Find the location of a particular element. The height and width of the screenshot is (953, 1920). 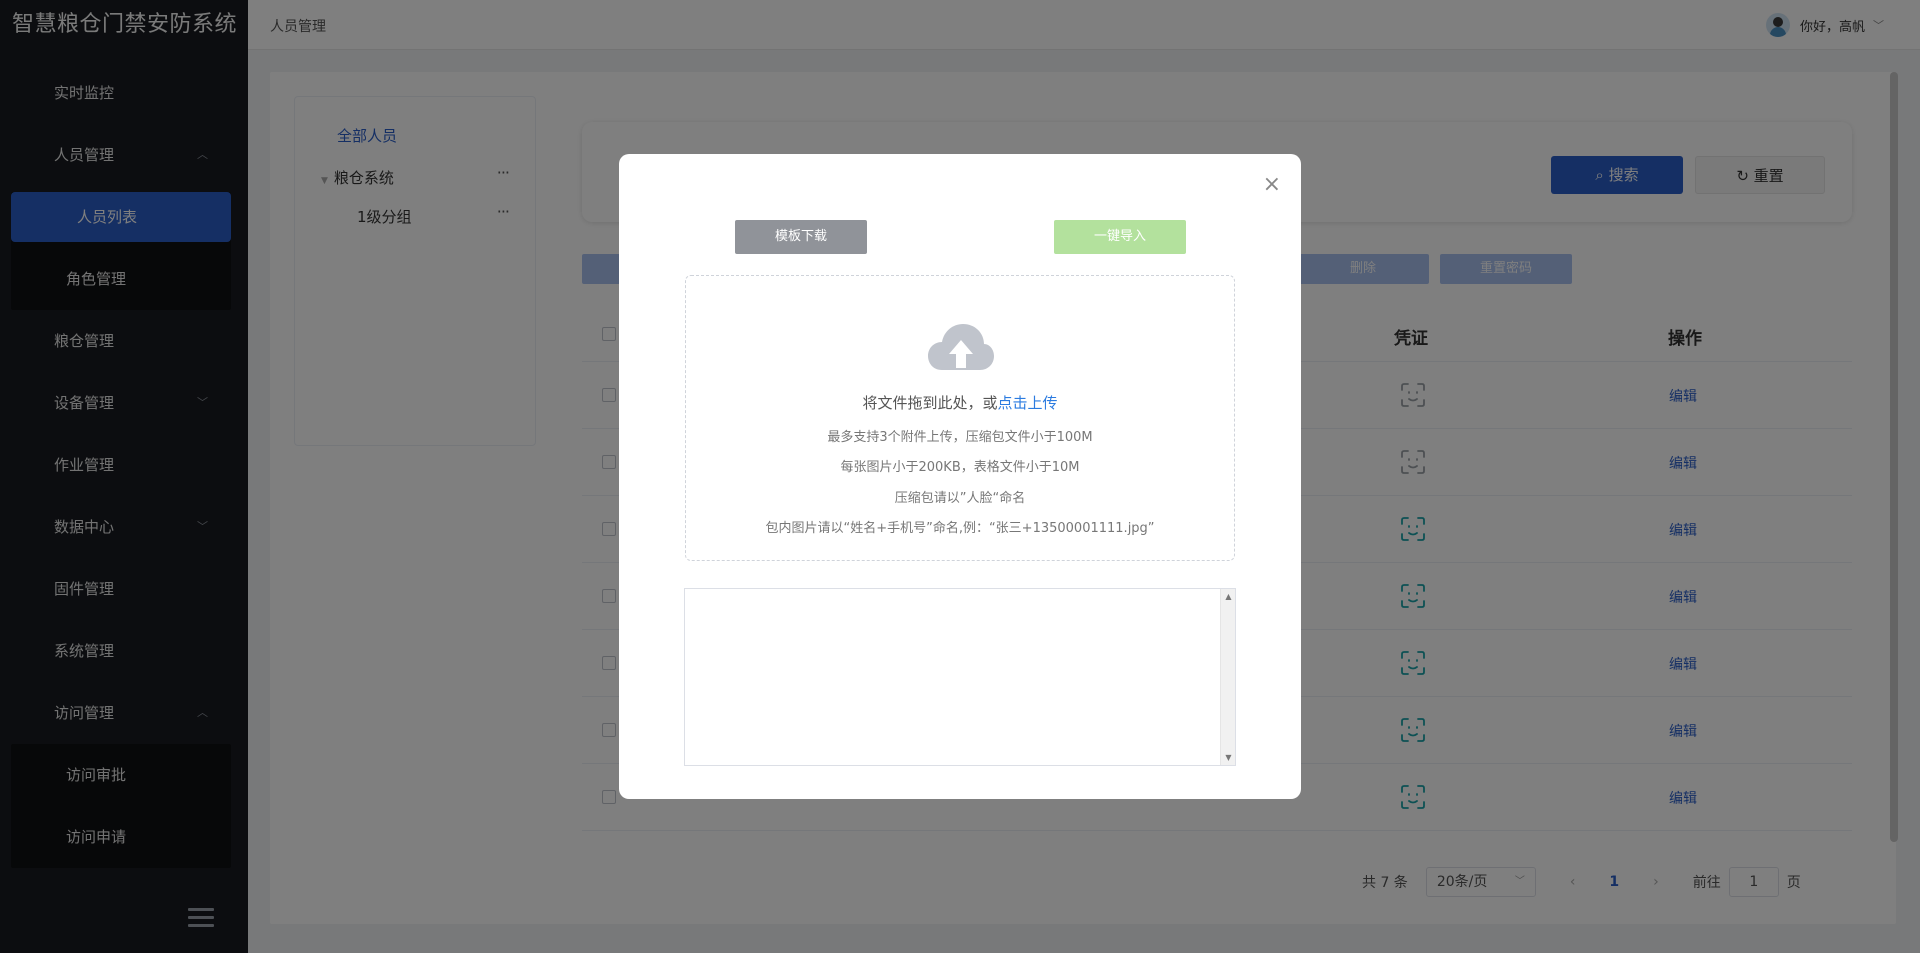

upload-tip: 压缩包请以”人脸“命名 is located at coordinates (960, 498).